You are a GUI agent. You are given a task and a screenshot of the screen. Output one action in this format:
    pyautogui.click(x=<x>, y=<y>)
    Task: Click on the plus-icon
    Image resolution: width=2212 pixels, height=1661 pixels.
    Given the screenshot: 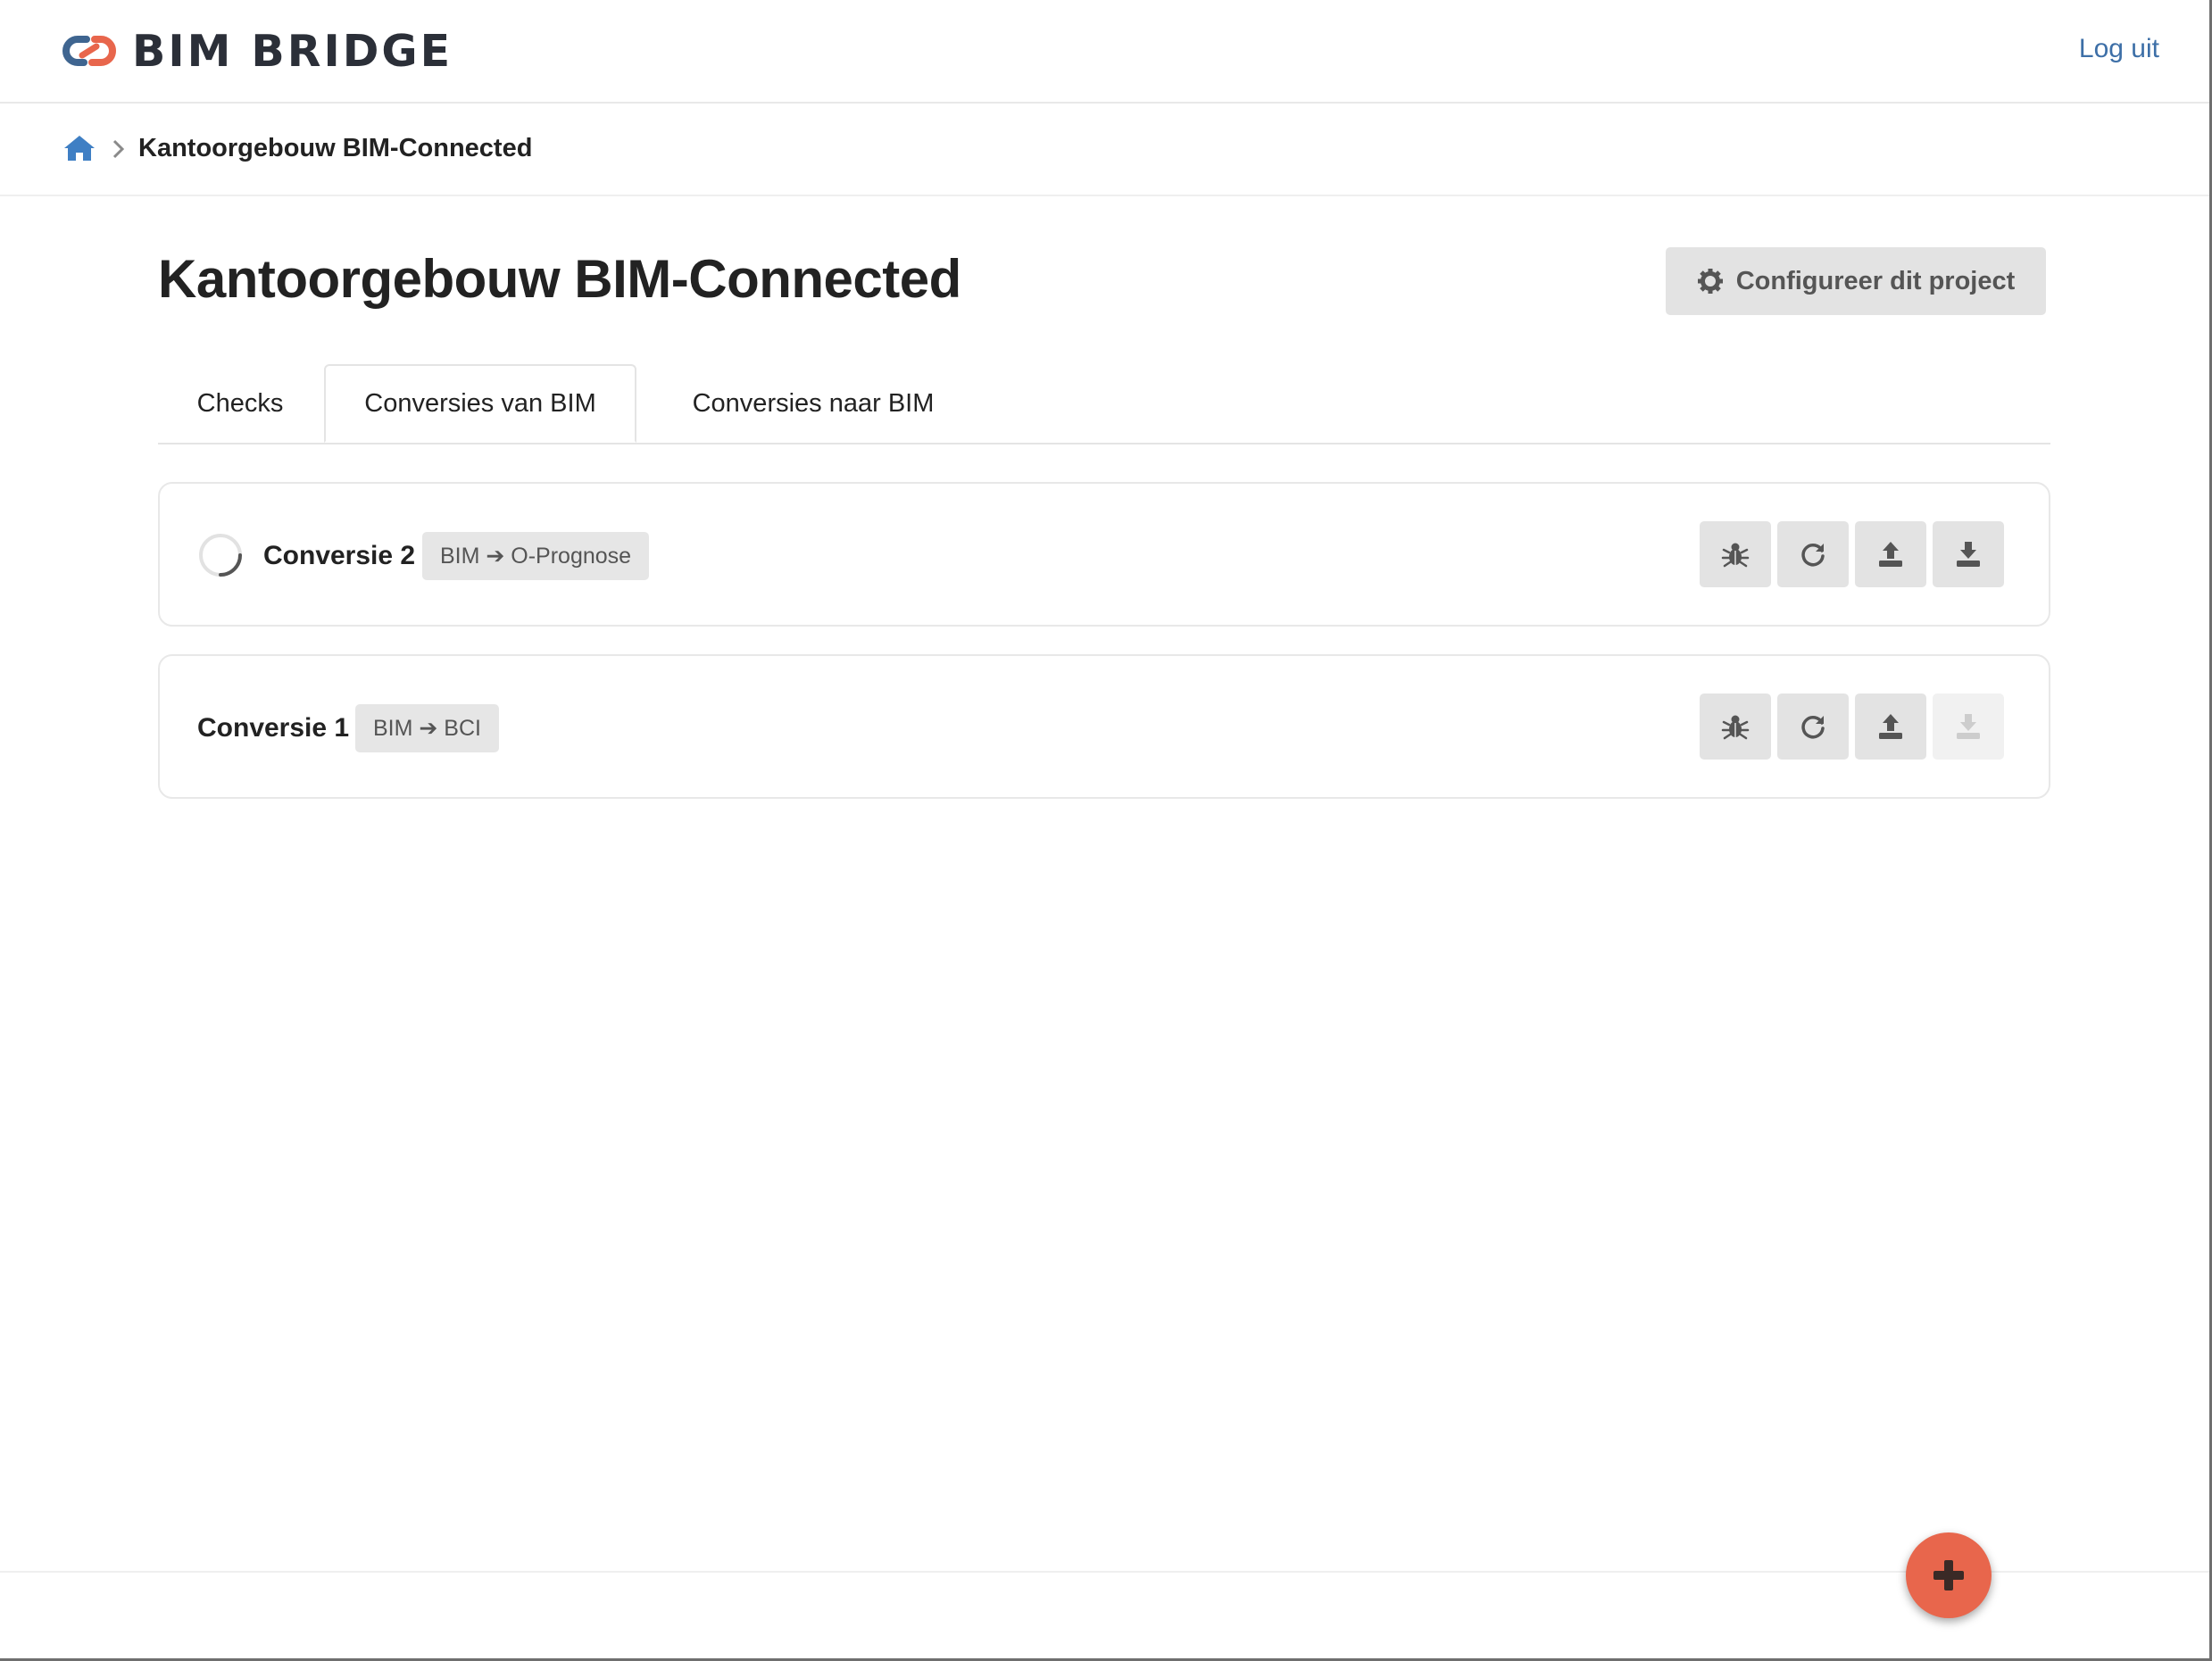 What is the action you would take?
    pyautogui.click(x=1948, y=1575)
    